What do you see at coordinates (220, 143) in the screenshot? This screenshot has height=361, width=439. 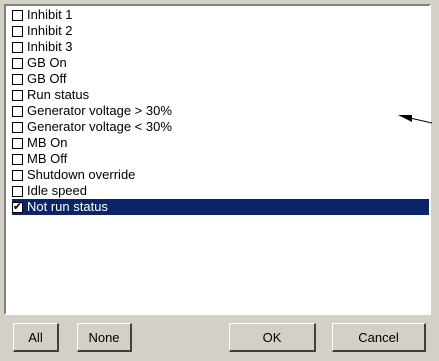 I see `list-item: MB On` at bounding box center [220, 143].